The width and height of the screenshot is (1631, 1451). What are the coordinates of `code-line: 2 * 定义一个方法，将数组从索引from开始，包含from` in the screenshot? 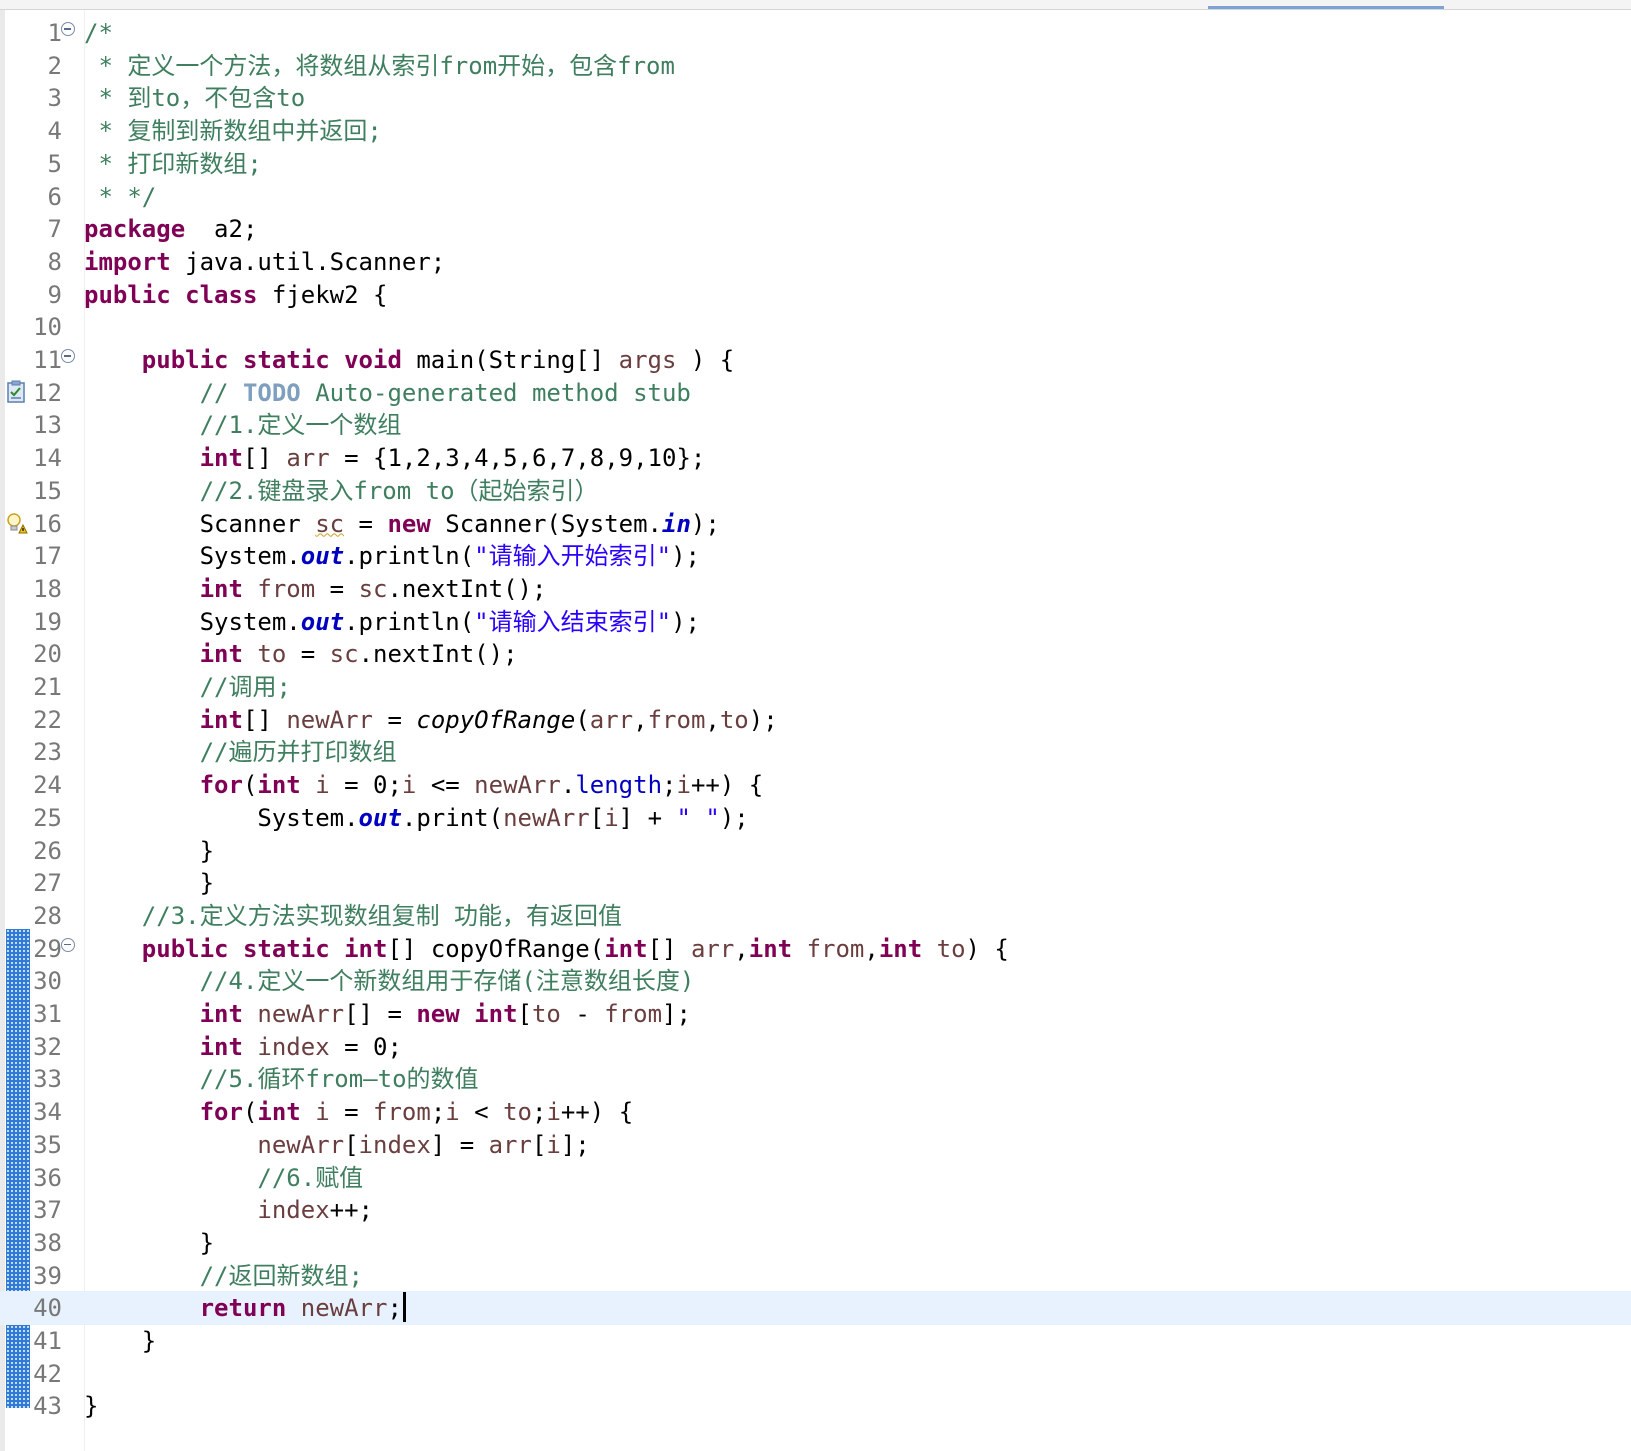 It's located at (815, 66).